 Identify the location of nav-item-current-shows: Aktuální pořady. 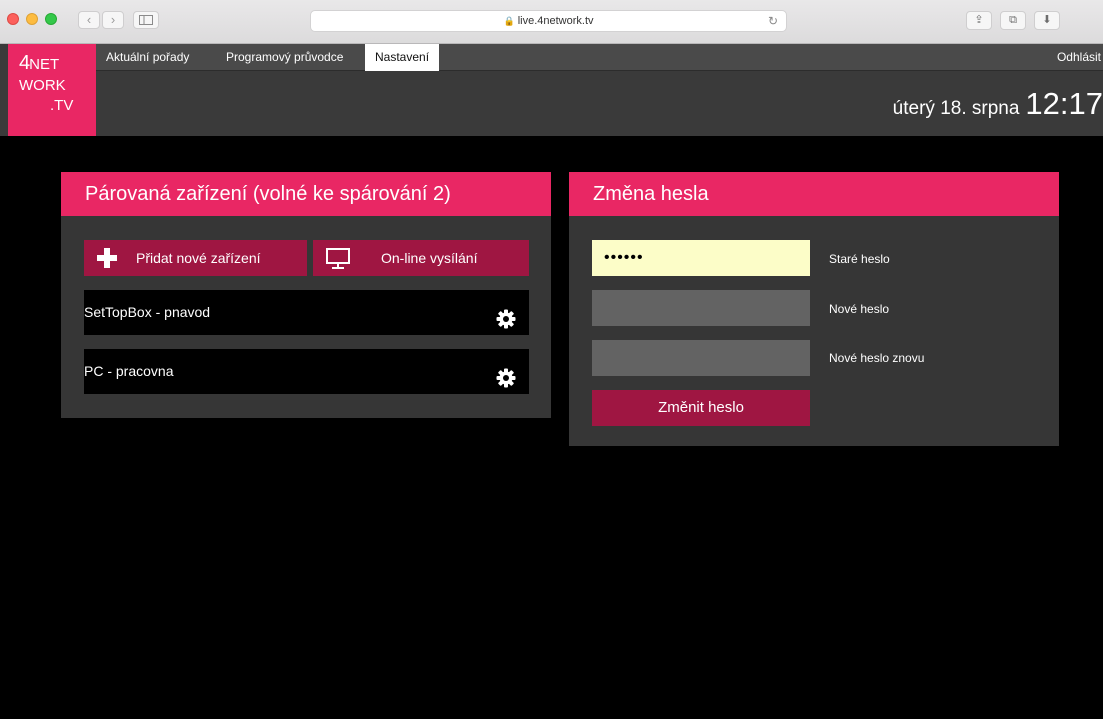
(147, 57).